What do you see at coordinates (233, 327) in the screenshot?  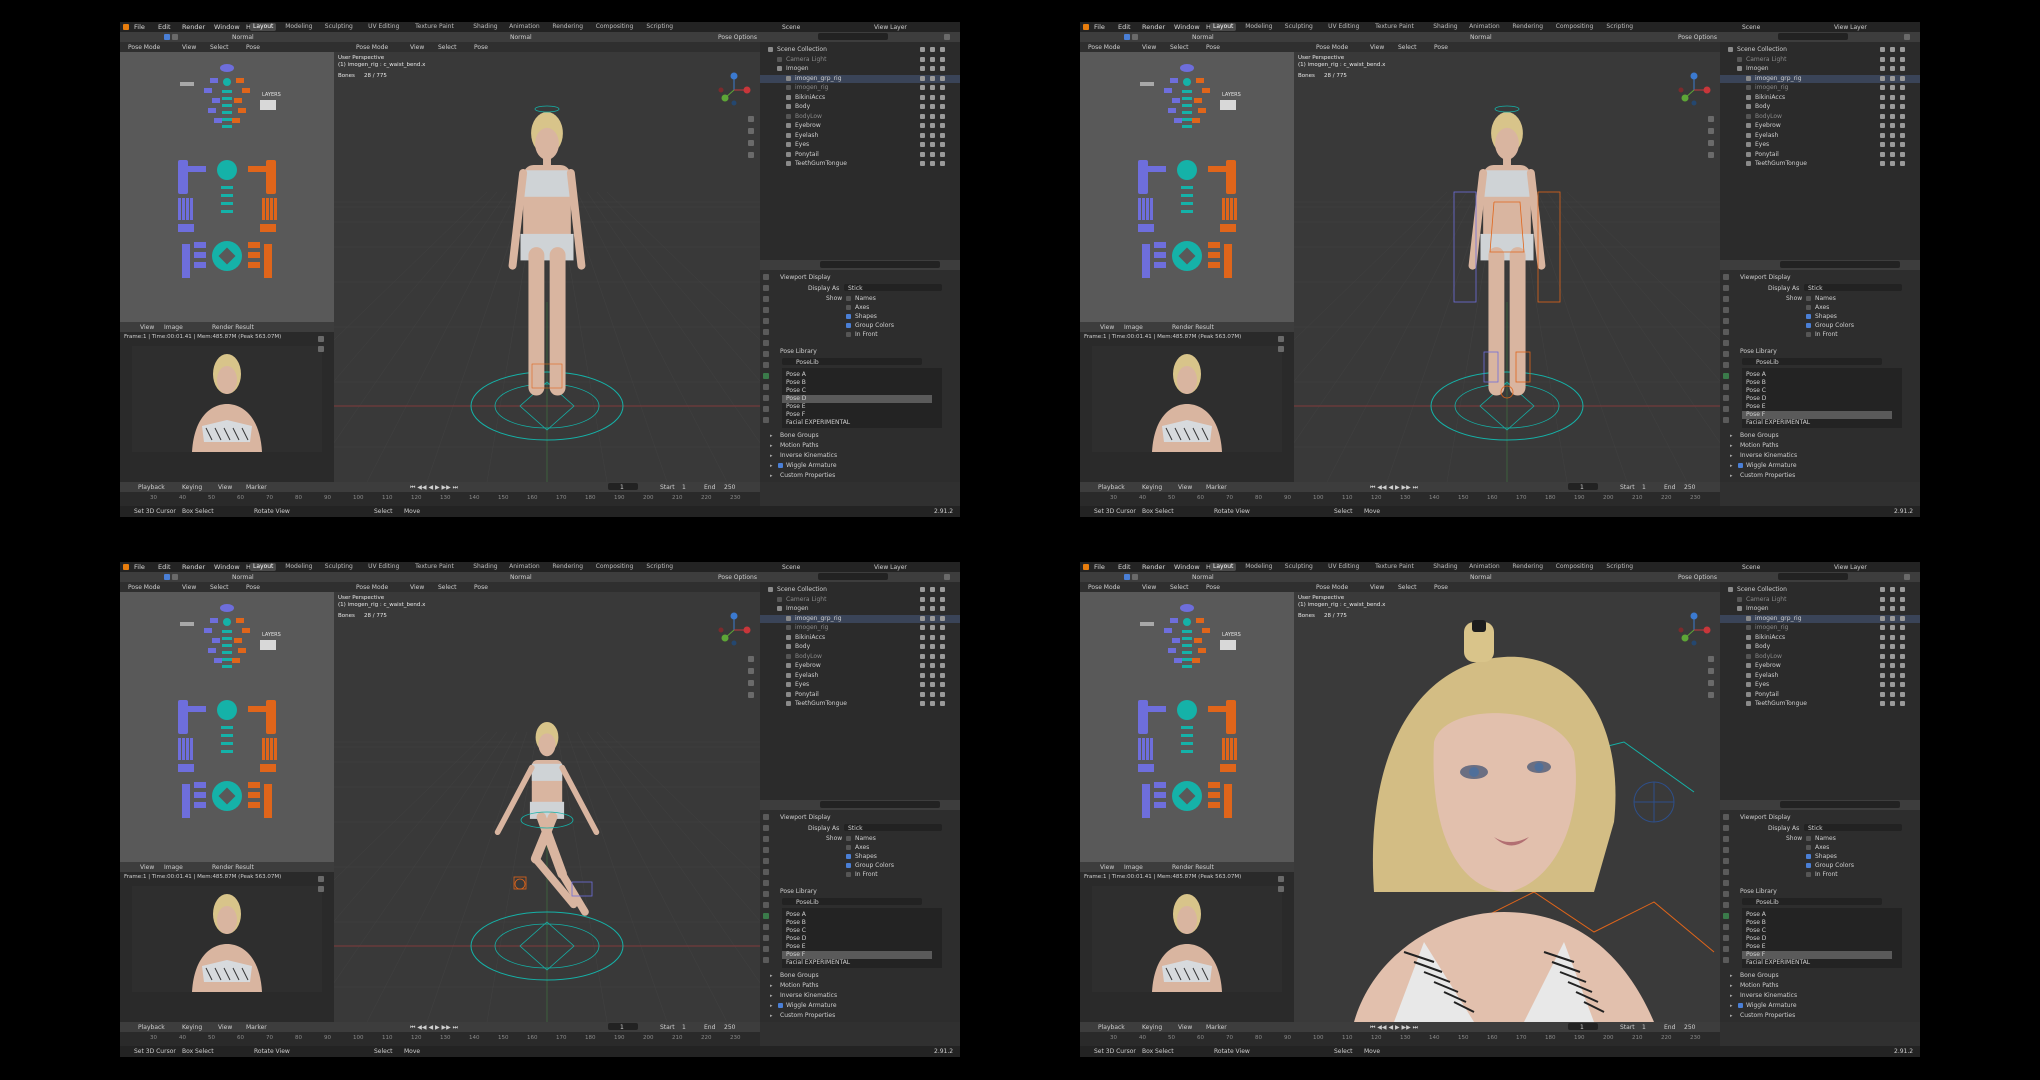 I see `render-slot-selector: Render Result` at bounding box center [233, 327].